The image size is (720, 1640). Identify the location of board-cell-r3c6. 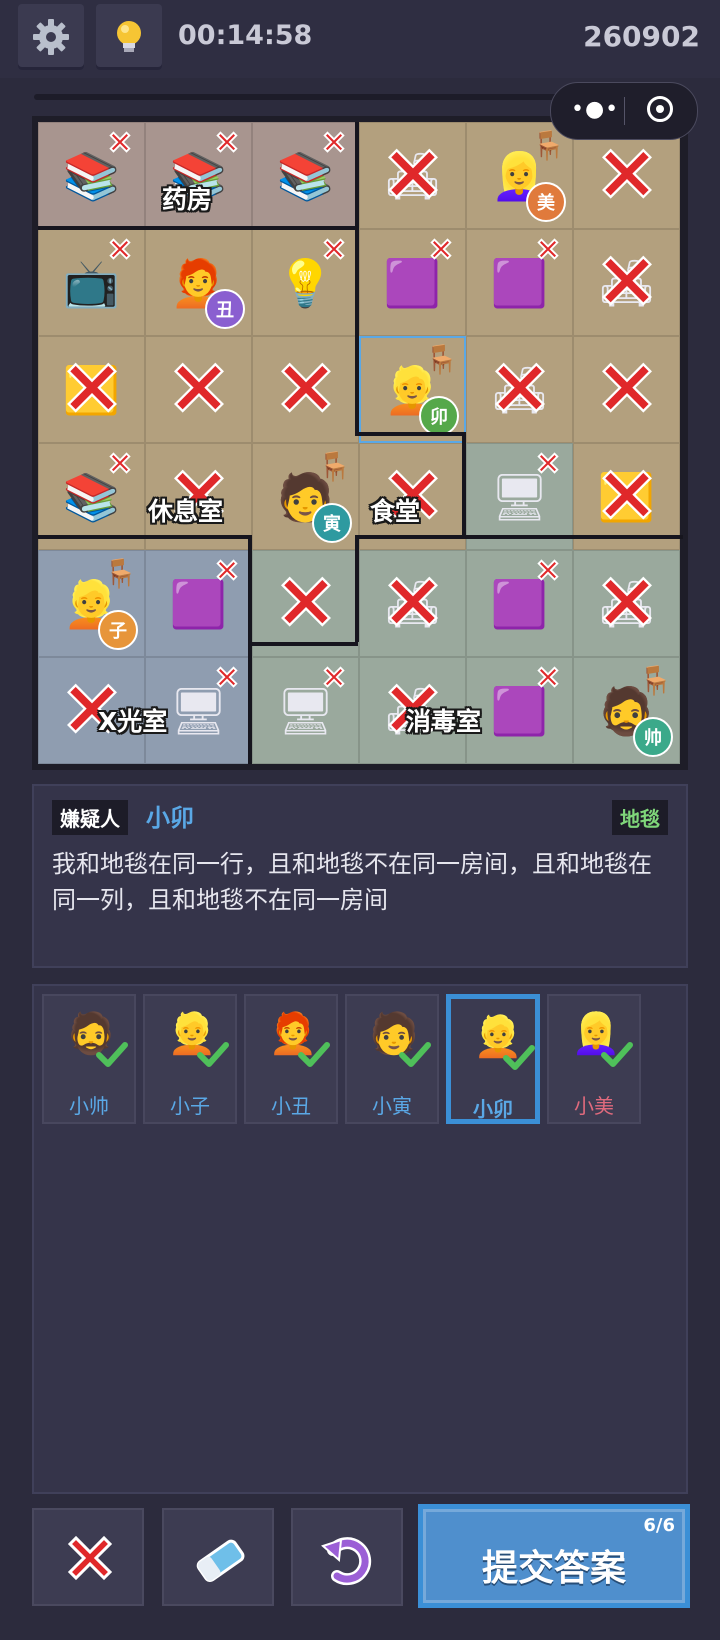
(626, 389).